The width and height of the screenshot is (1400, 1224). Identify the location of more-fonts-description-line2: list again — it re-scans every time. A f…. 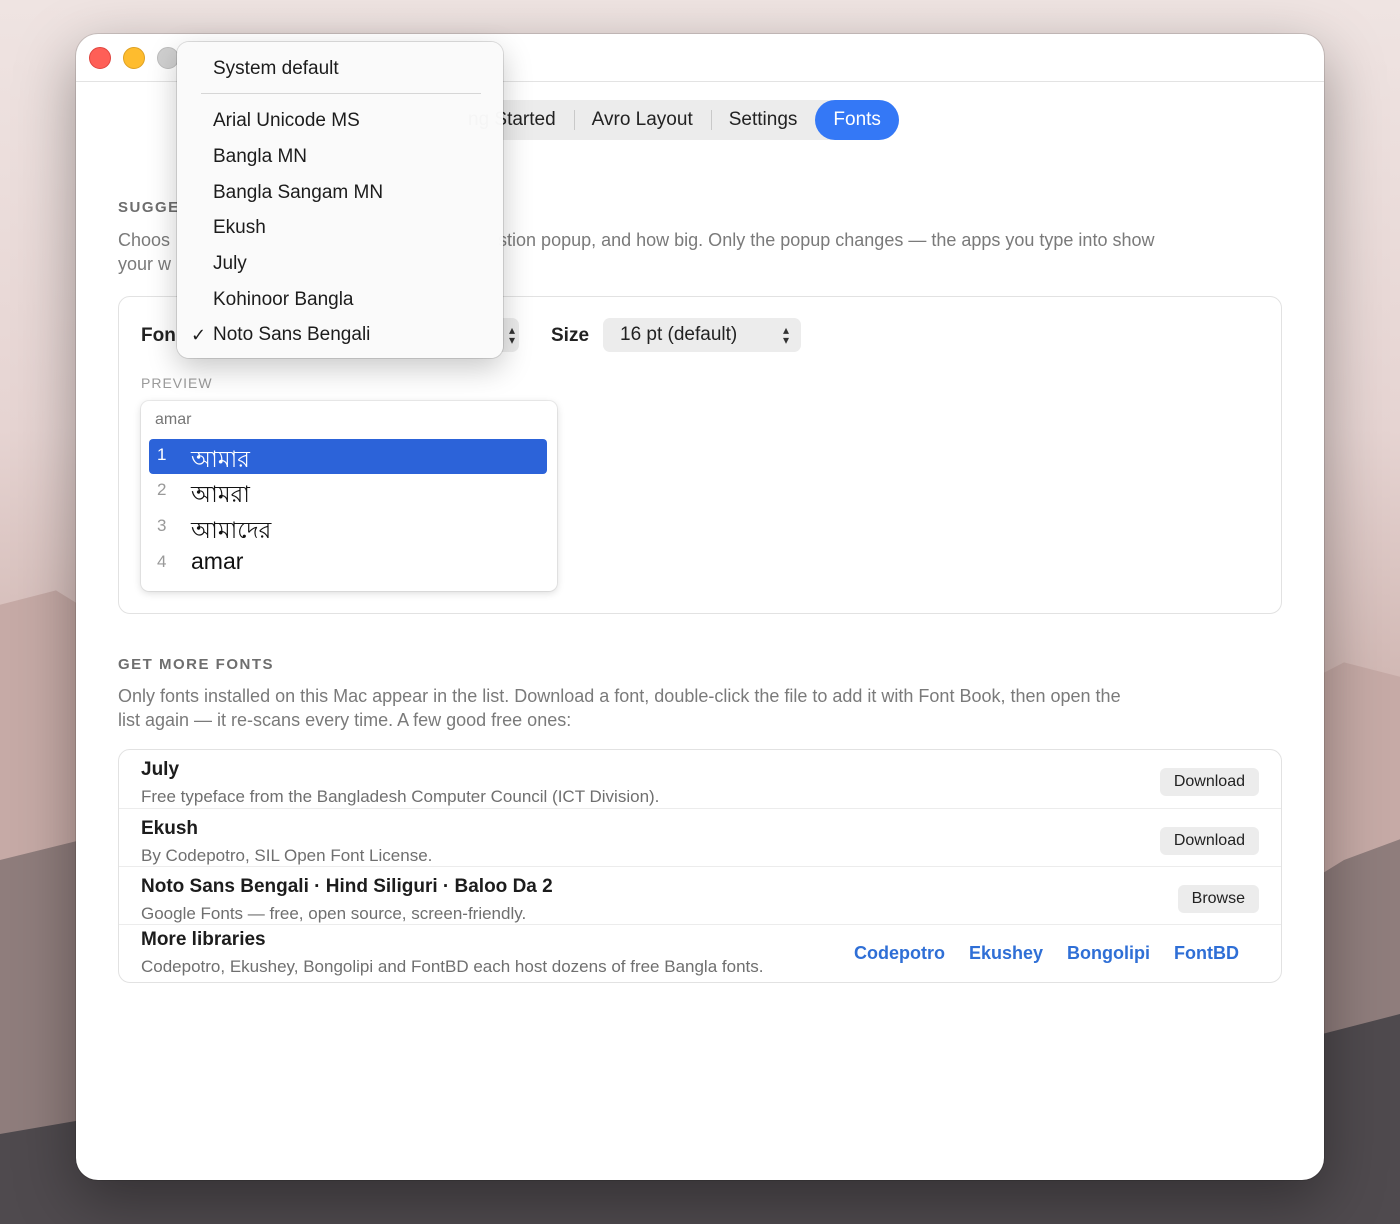
(345, 720).